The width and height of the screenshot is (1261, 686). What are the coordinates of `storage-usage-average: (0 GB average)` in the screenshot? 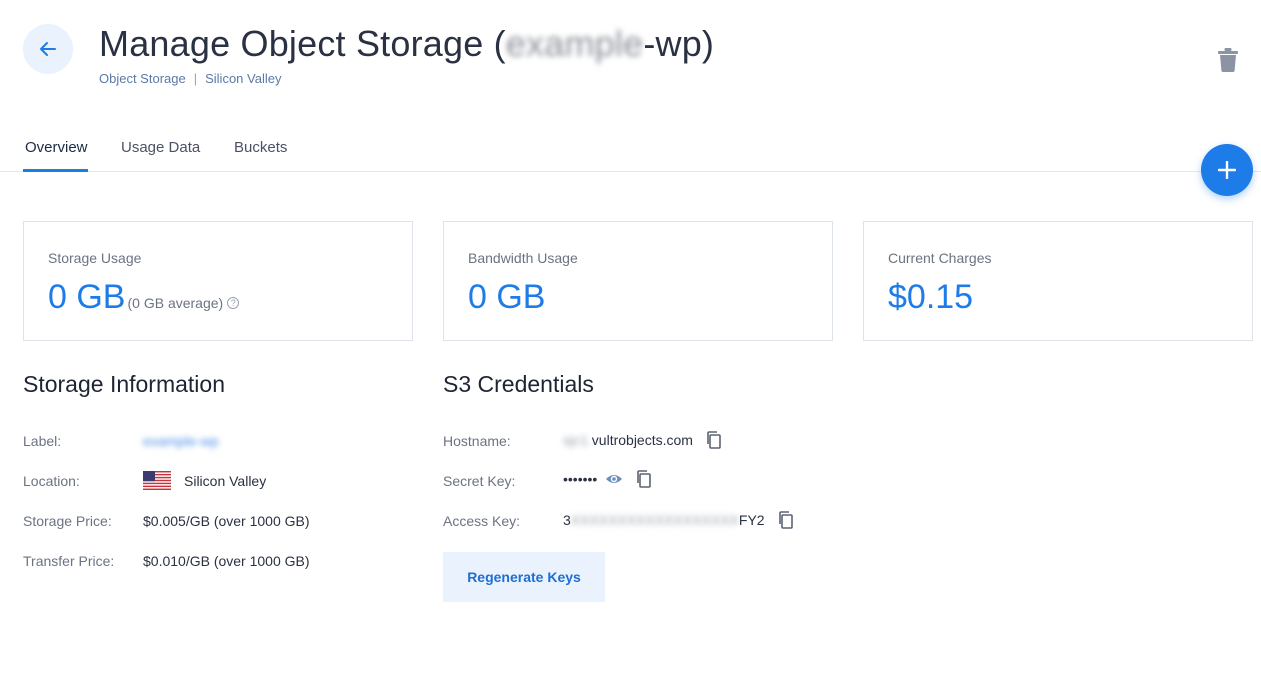 It's located at (175, 303).